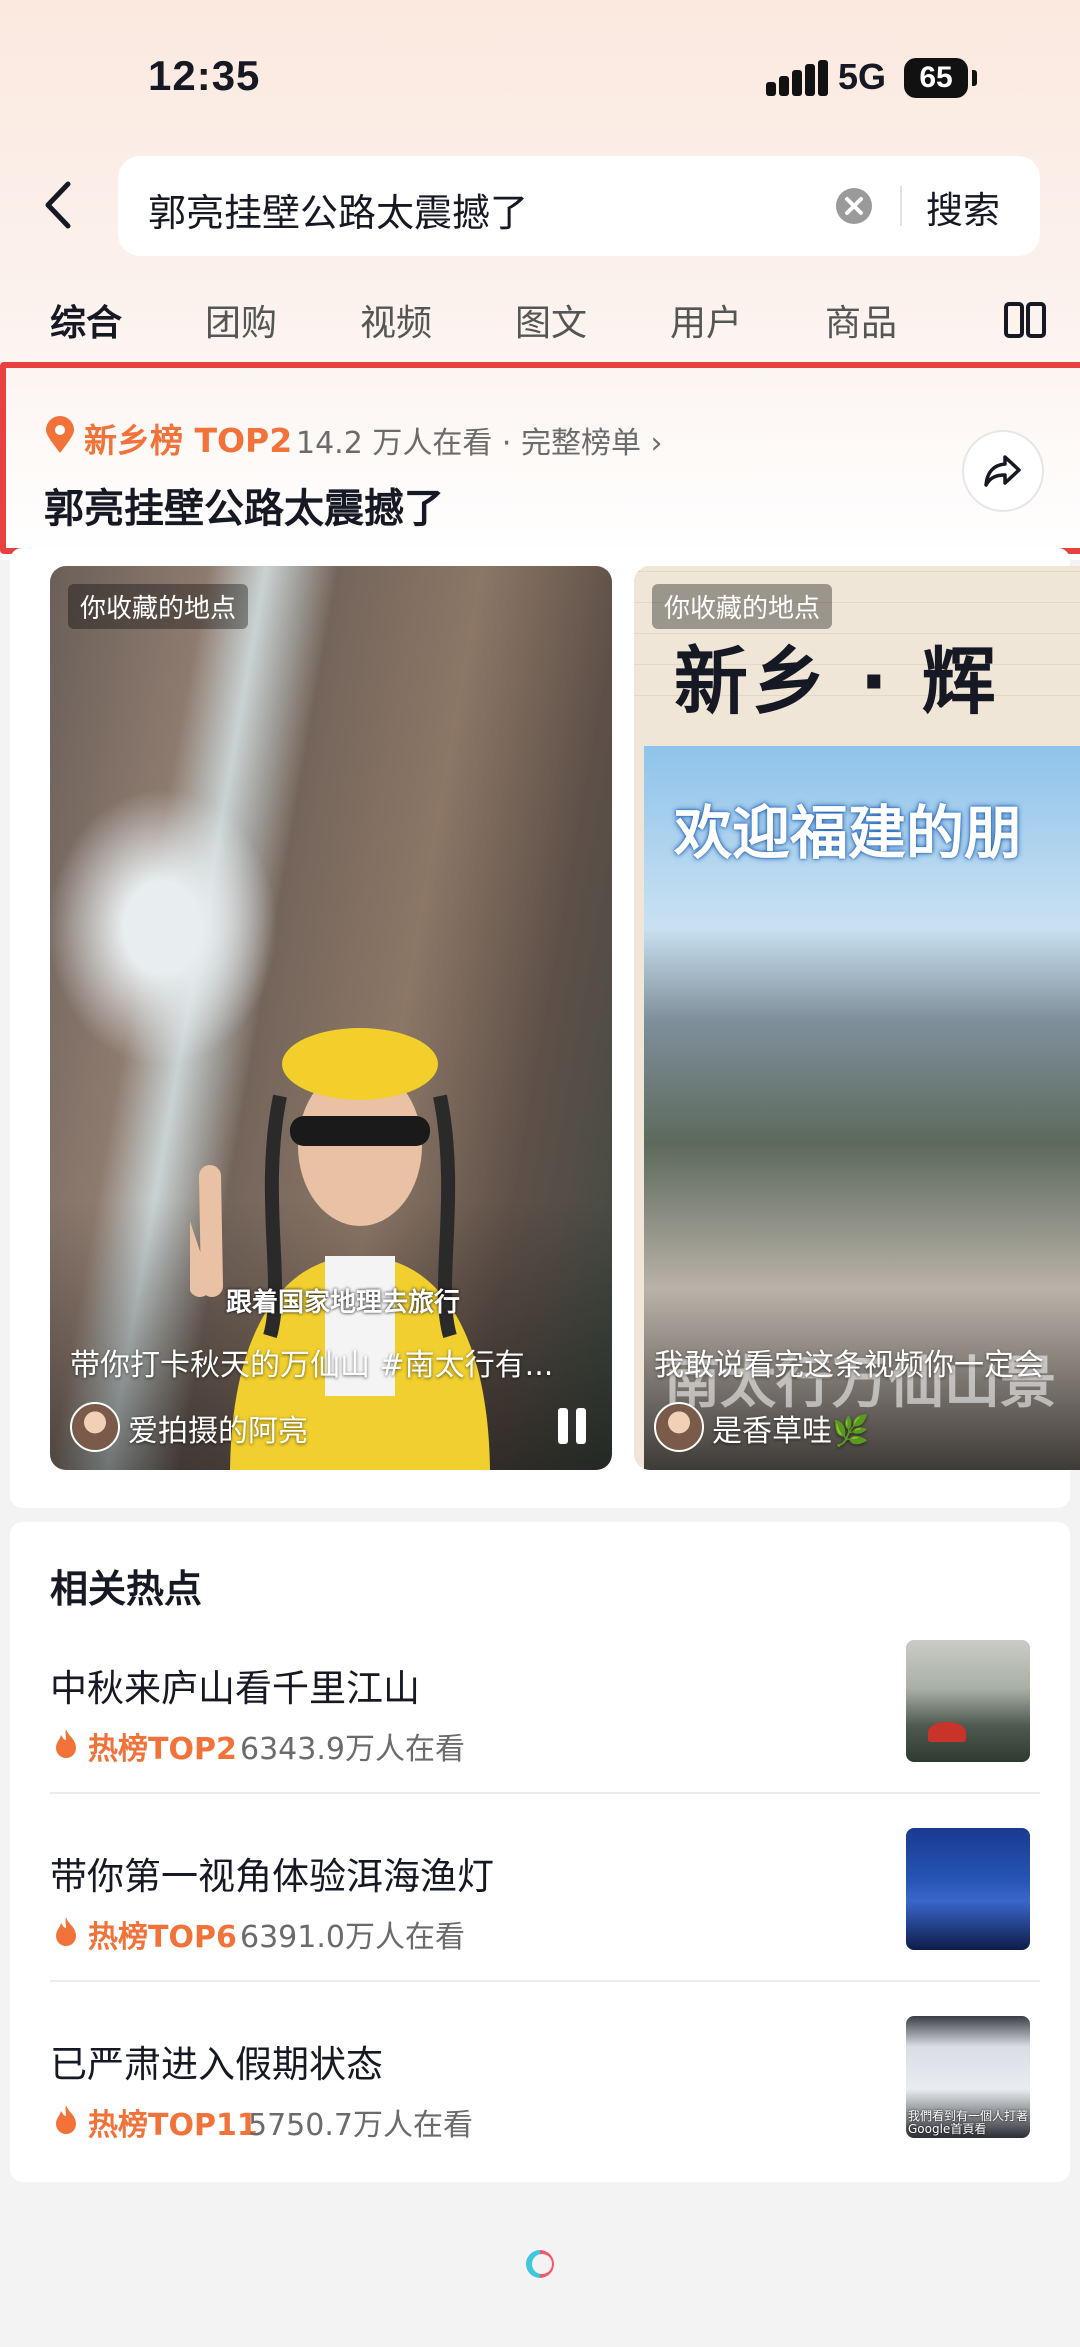 The height and width of the screenshot is (2347, 1080). Describe the element at coordinates (244, 509) in the screenshot. I see `rank-title: 郭亮挂壁公路太震撼了` at that location.